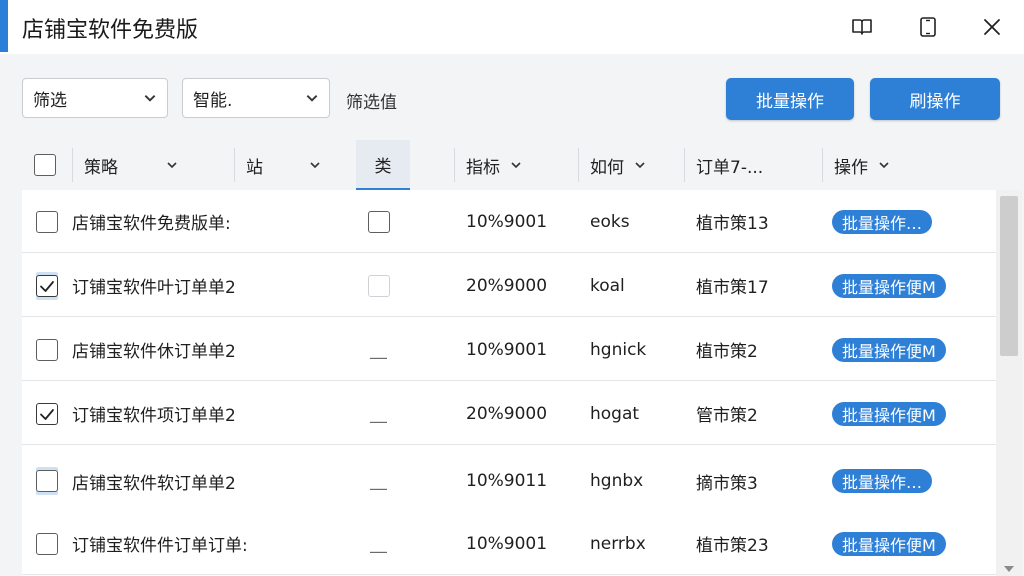  I want to click on row-id: 10%9001, so click(507, 543).